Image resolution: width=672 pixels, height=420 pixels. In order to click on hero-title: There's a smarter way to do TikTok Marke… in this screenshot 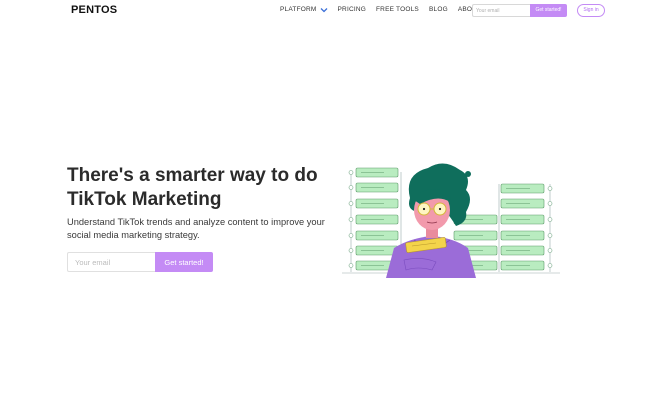, I will do `click(192, 187)`.